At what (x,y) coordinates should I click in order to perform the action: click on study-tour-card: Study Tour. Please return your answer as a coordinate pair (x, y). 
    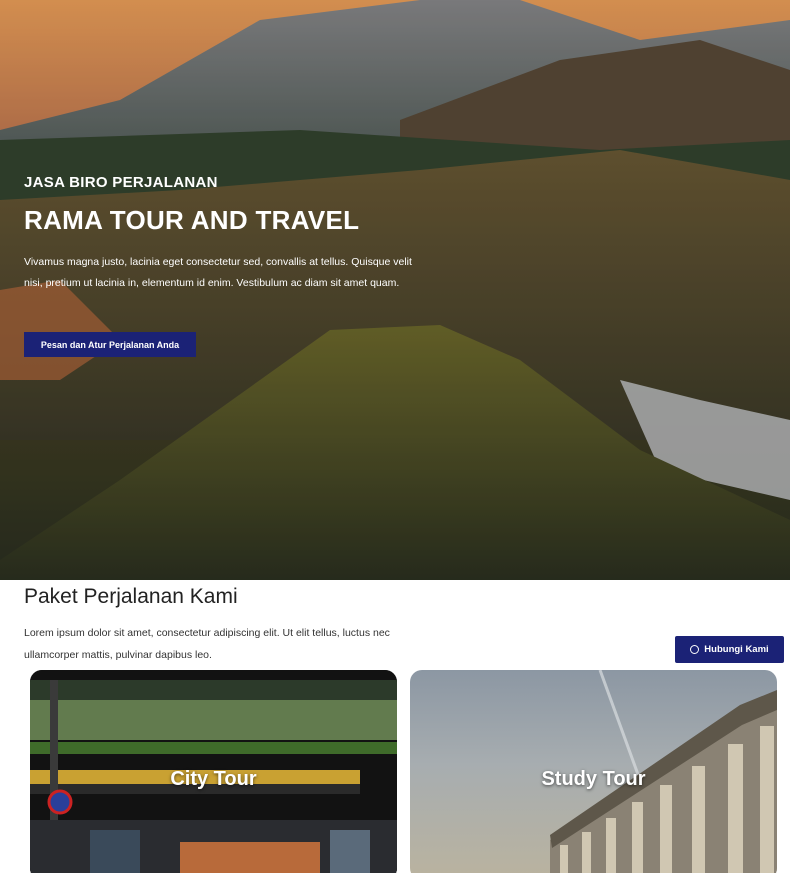
    Looking at the image, I should click on (593, 771).